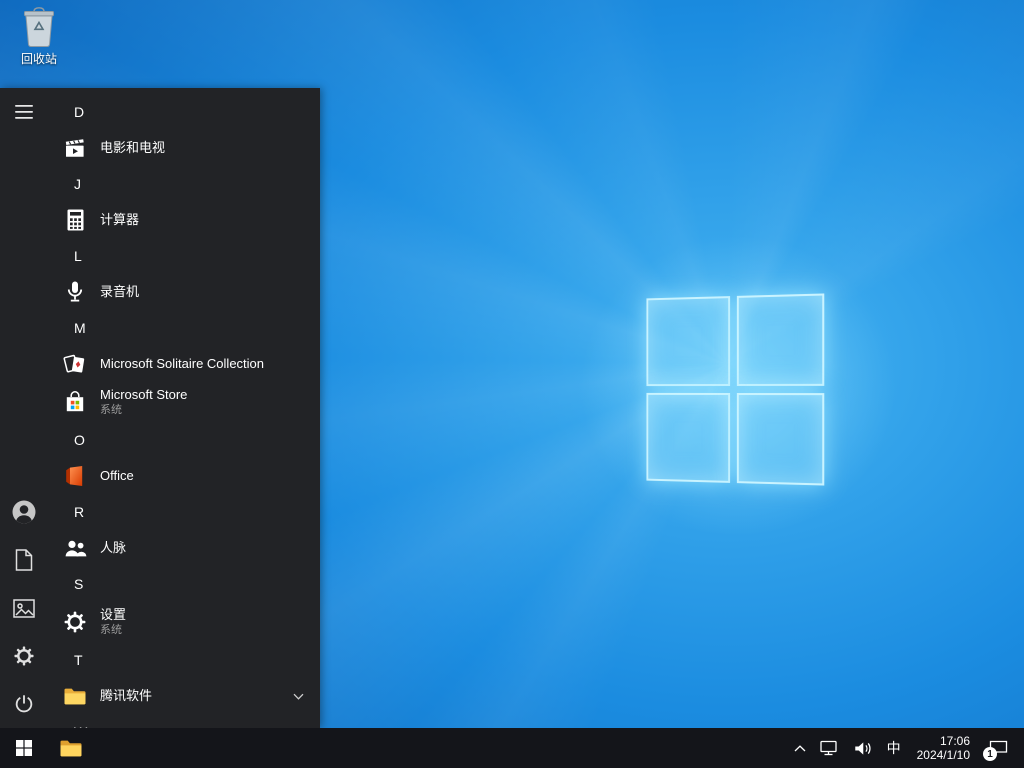 Image resolution: width=1024 pixels, height=768 pixels. I want to click on app-item-microsoft-store: Microsoft Store 系统, so click(184, 402).